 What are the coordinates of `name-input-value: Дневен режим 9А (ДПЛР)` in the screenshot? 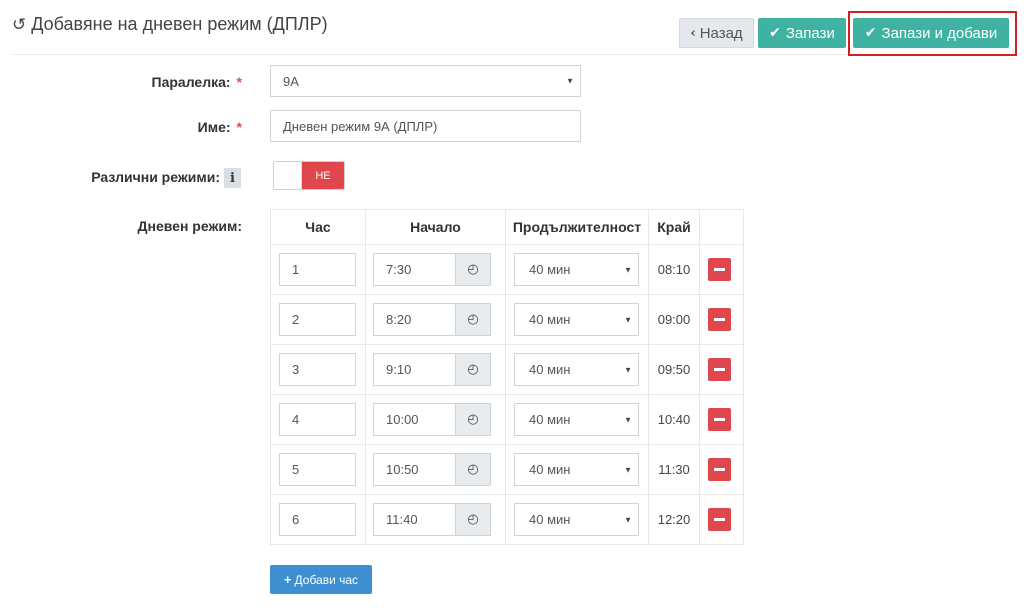 It's located at (360, 126).